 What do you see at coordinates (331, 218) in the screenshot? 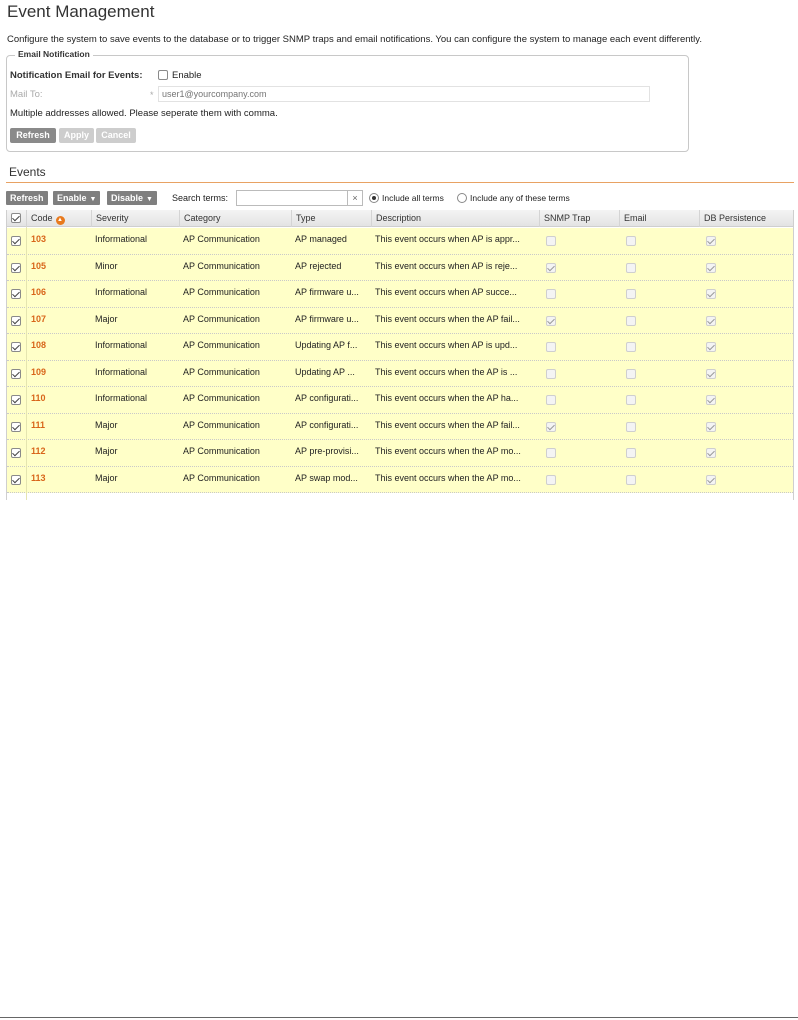
I see `column-header-type: Type` at bounding box center [331, 218].